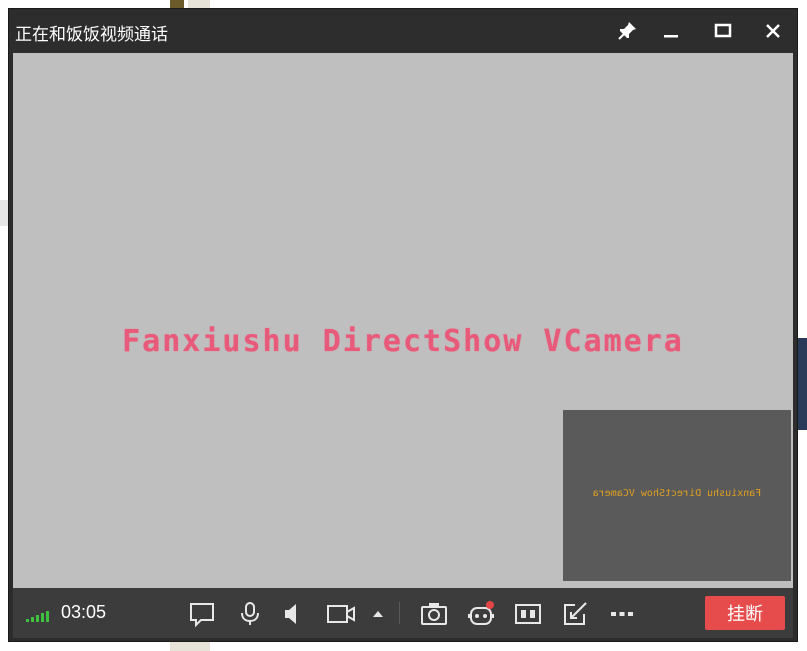  I want to click on close-icon, so click(773, 31).